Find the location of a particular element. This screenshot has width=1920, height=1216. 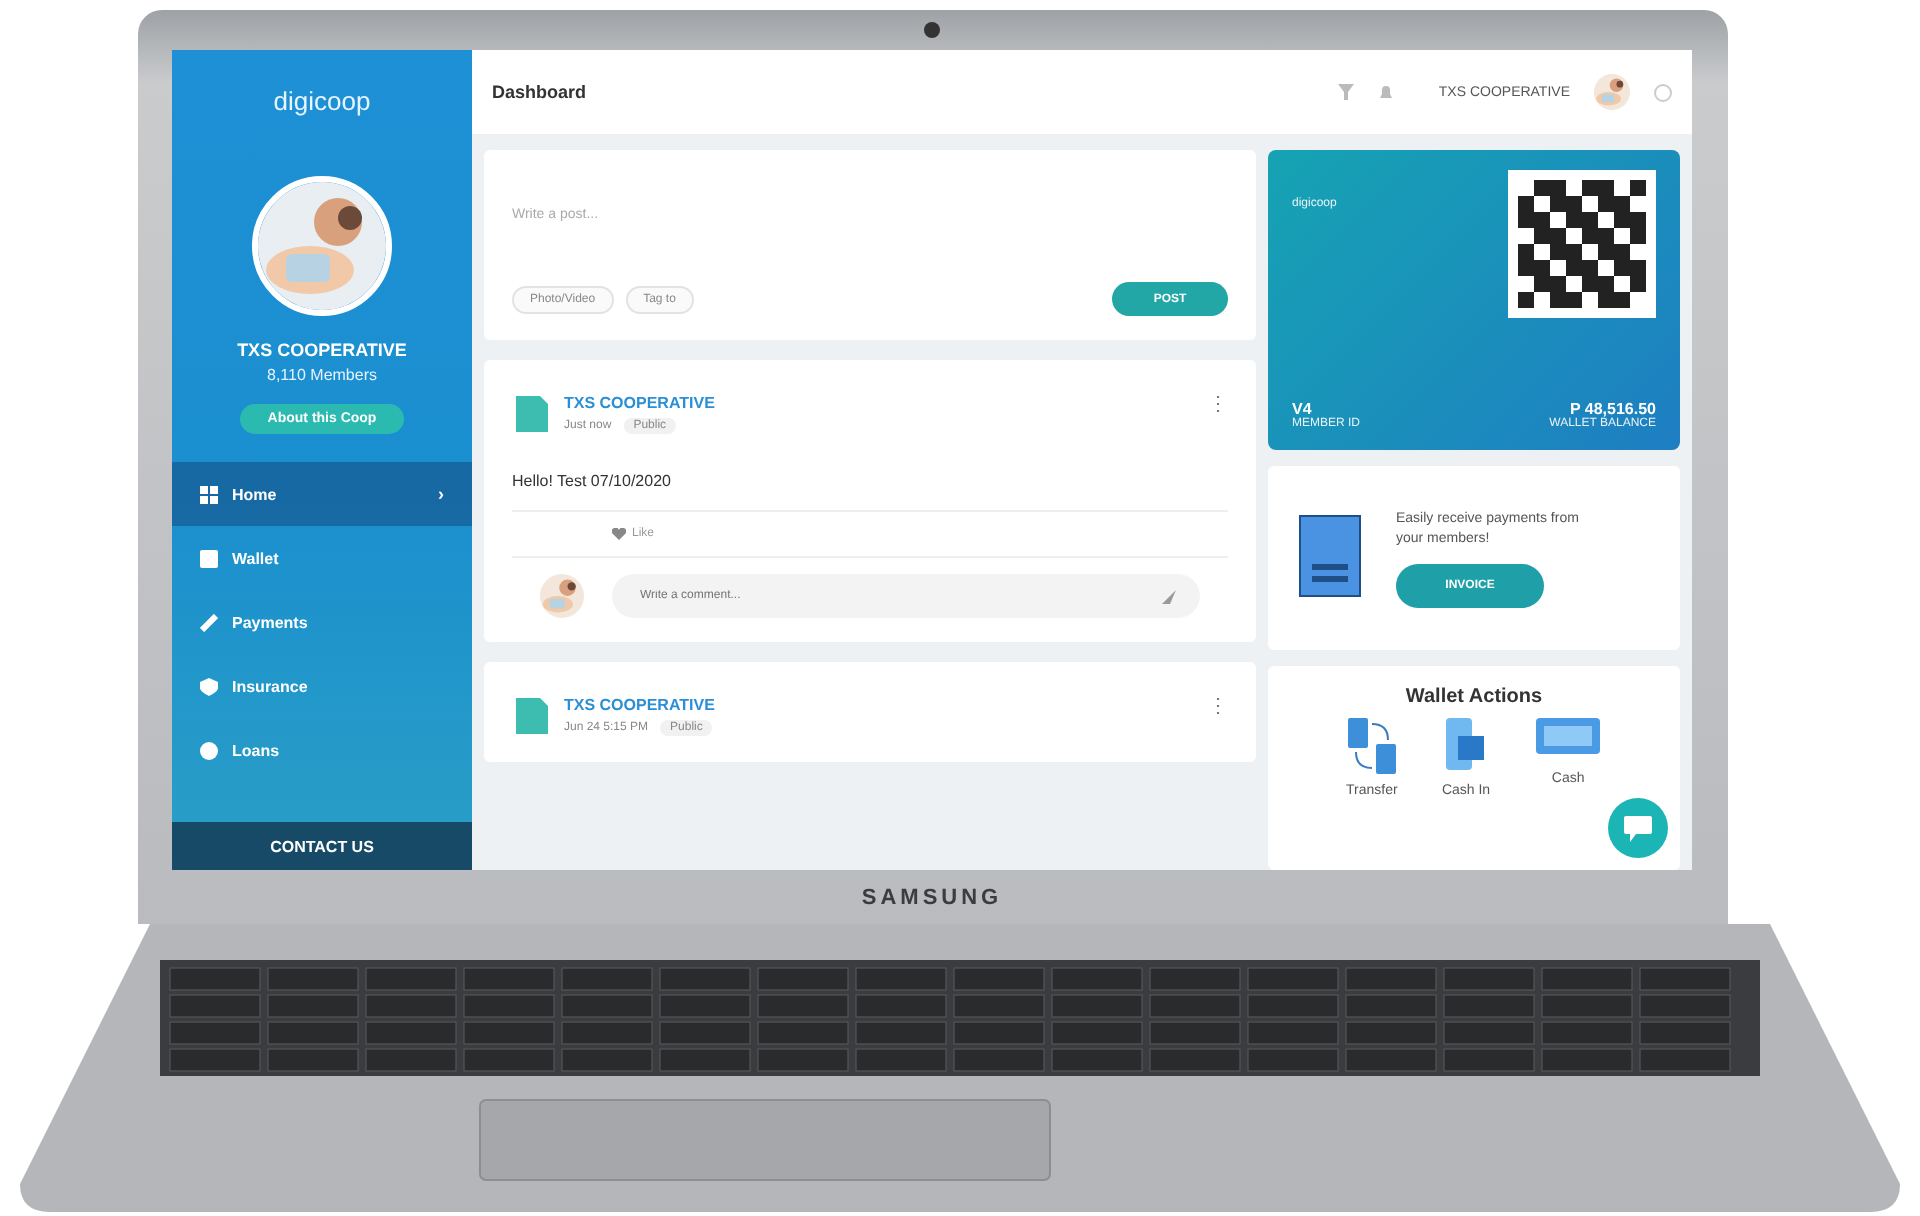

page-title: Dashboard is located at coordinates (539, 92).